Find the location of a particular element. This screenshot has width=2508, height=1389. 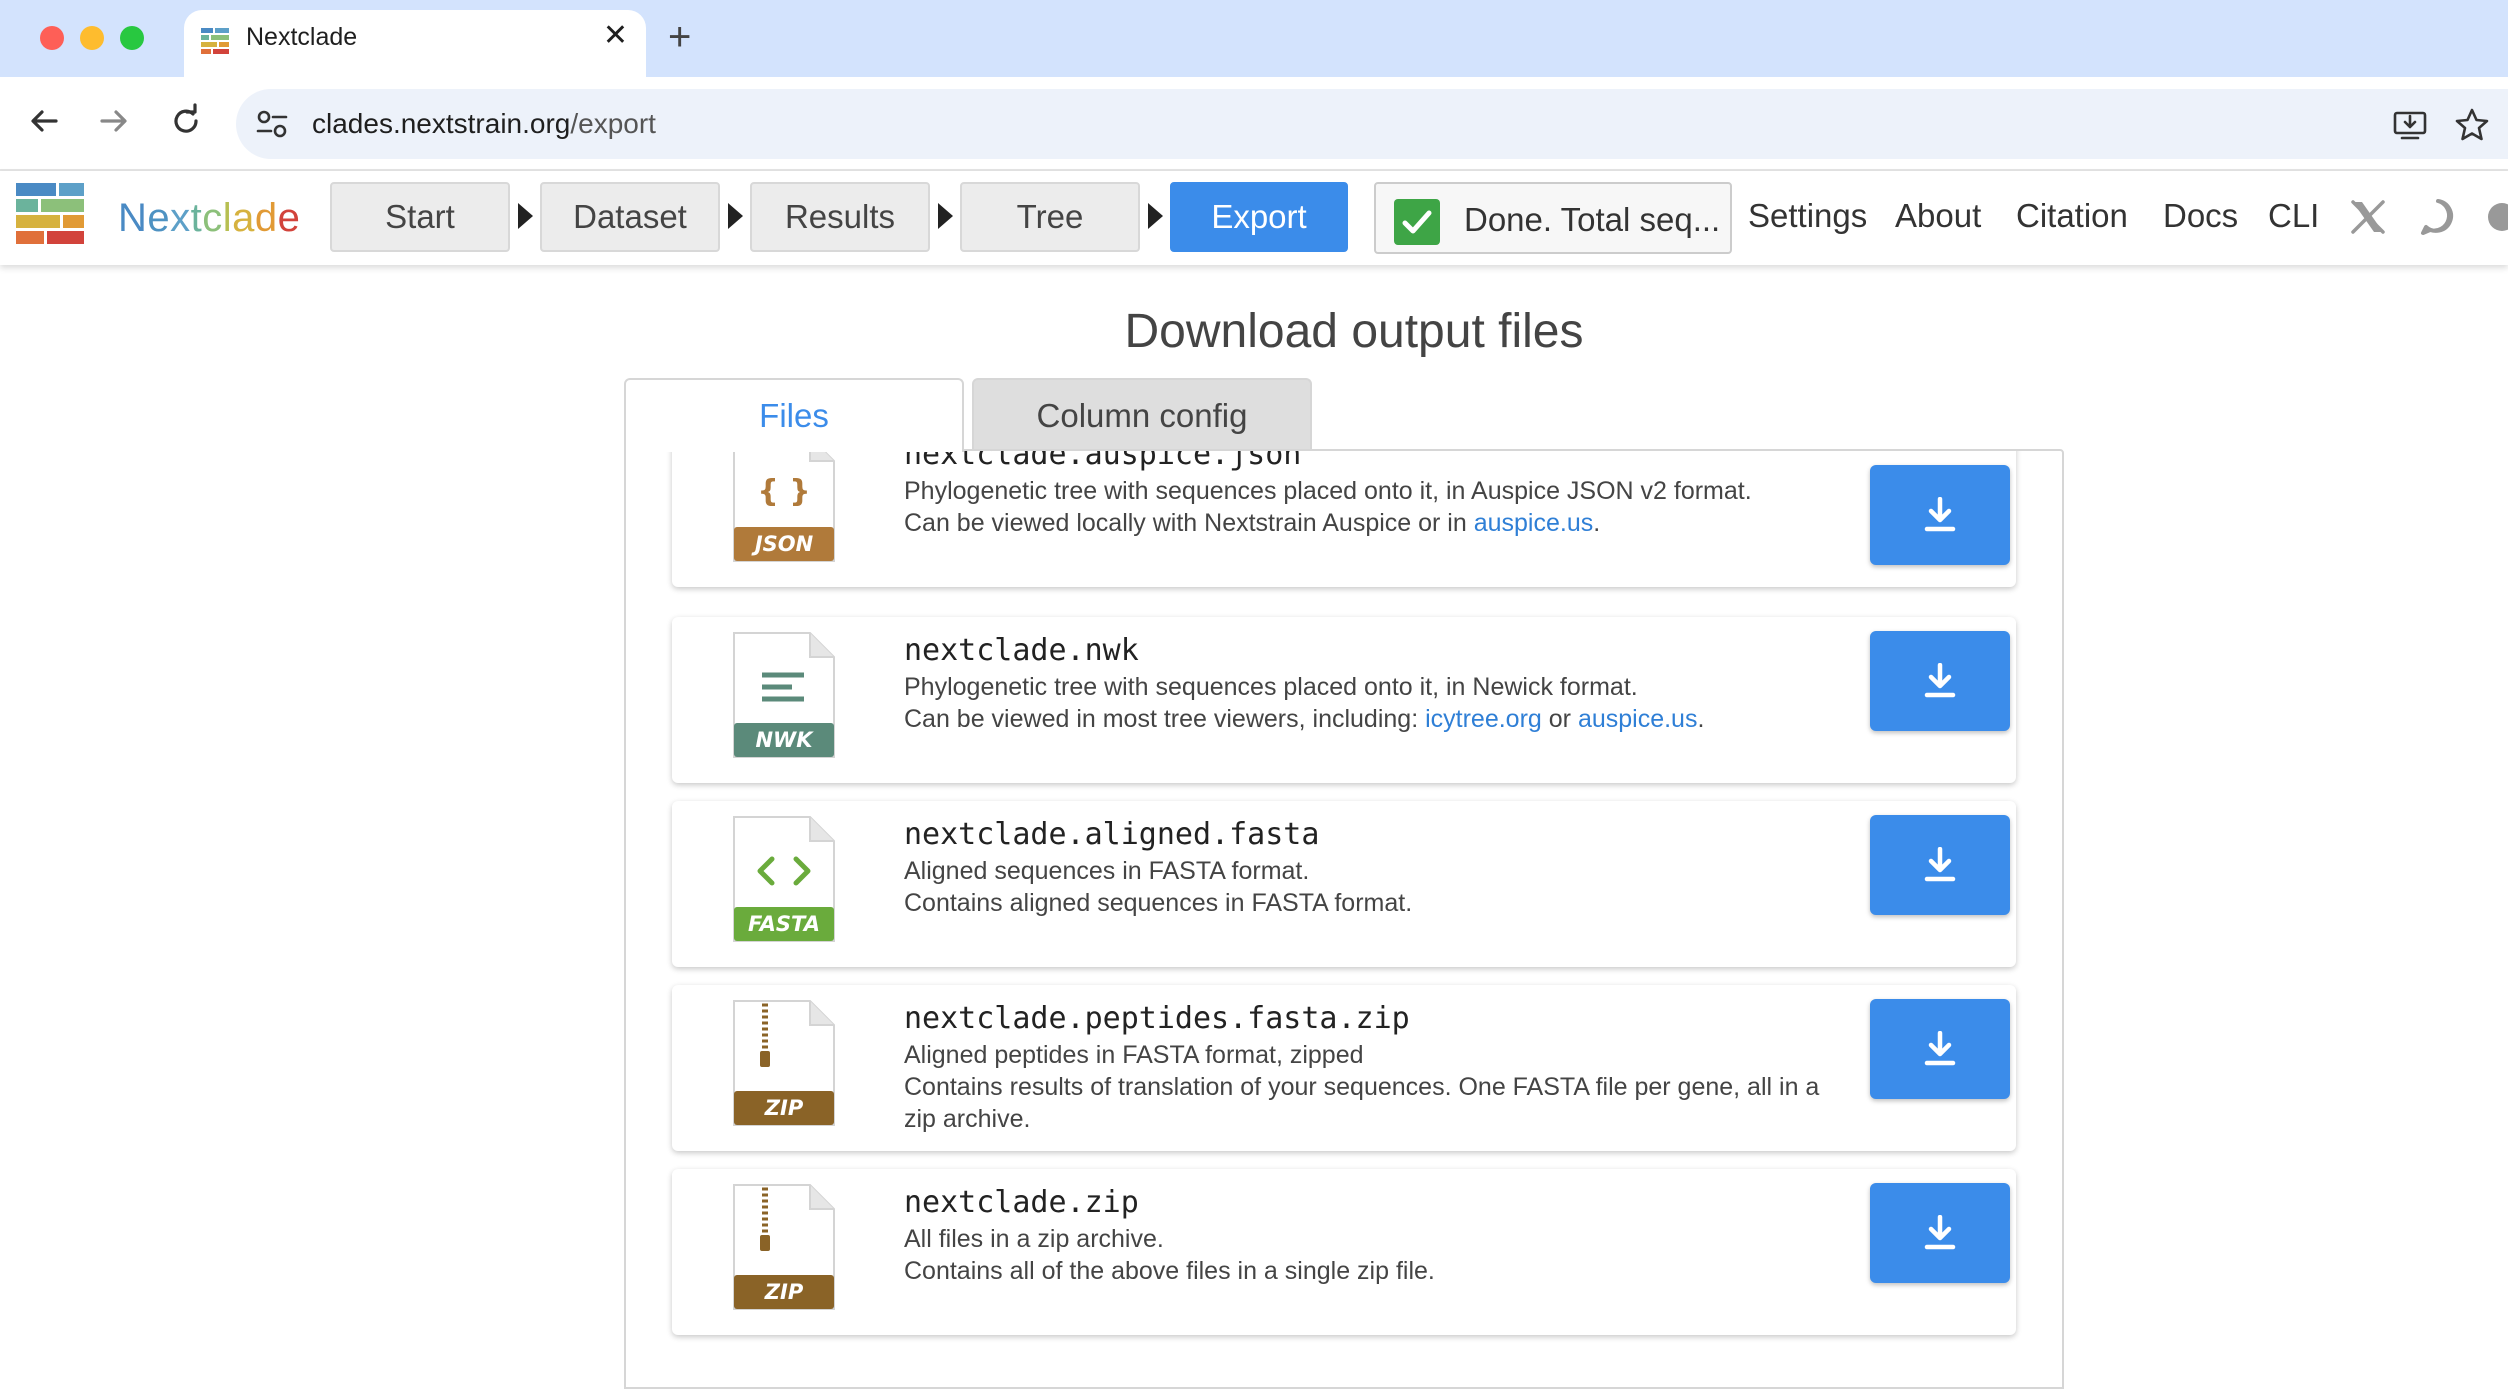

close-tab-icon: ✕ is located at coordinates (615, 36).